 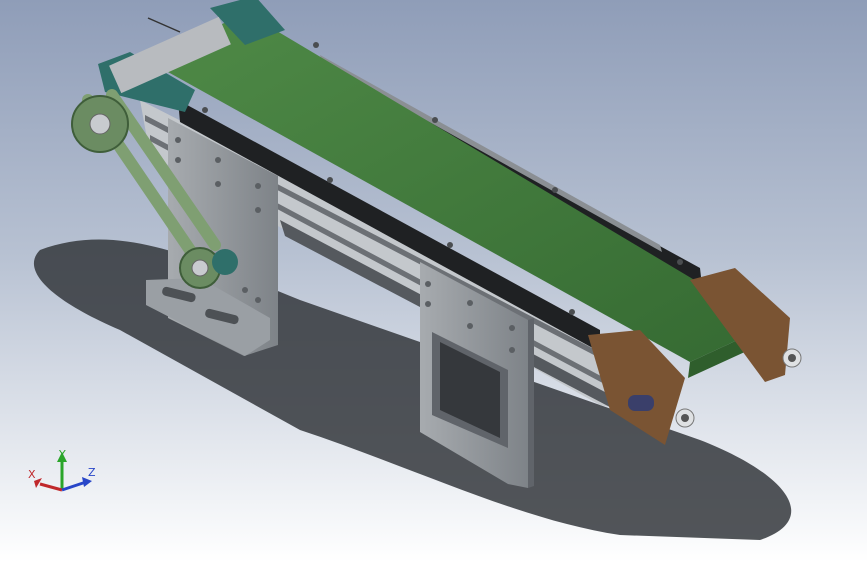 What do you see at coordinates (225, 262) in the screenshot?
I see `drive-shaft-flange` at bounding box center [225, 262].